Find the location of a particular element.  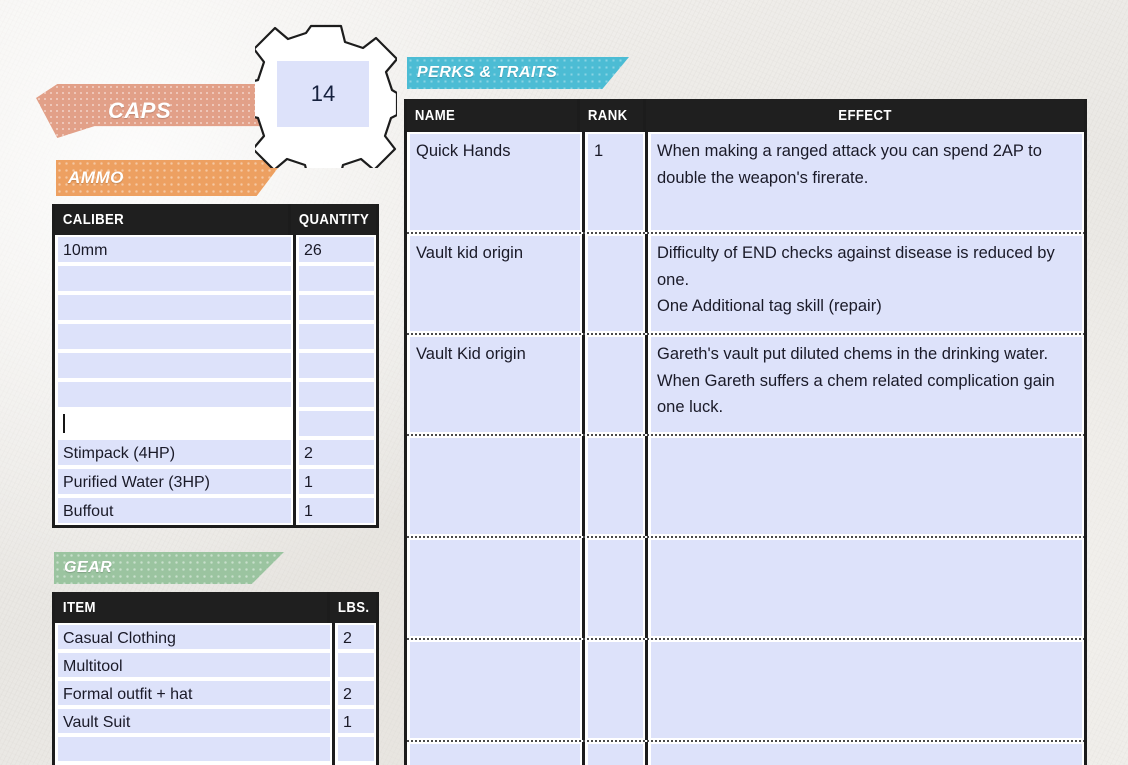

ammo-quantity-cell: 26 is located at coordinates (336, 249).